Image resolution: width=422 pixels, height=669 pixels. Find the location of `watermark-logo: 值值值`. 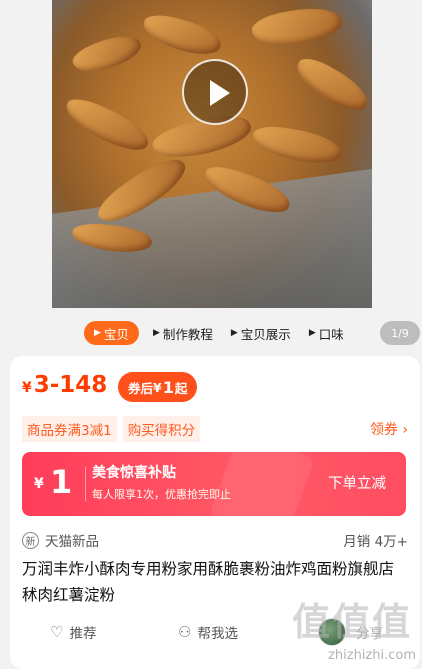

watermark-logo: 值值值 is located at coordinates (351, 622).